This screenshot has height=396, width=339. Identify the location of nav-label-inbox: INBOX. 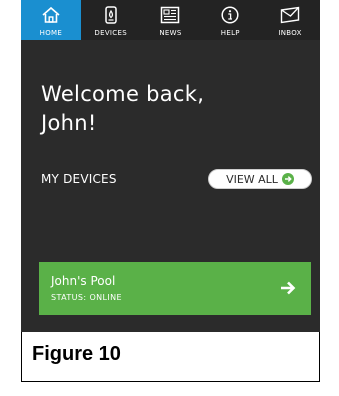
(290, 33).